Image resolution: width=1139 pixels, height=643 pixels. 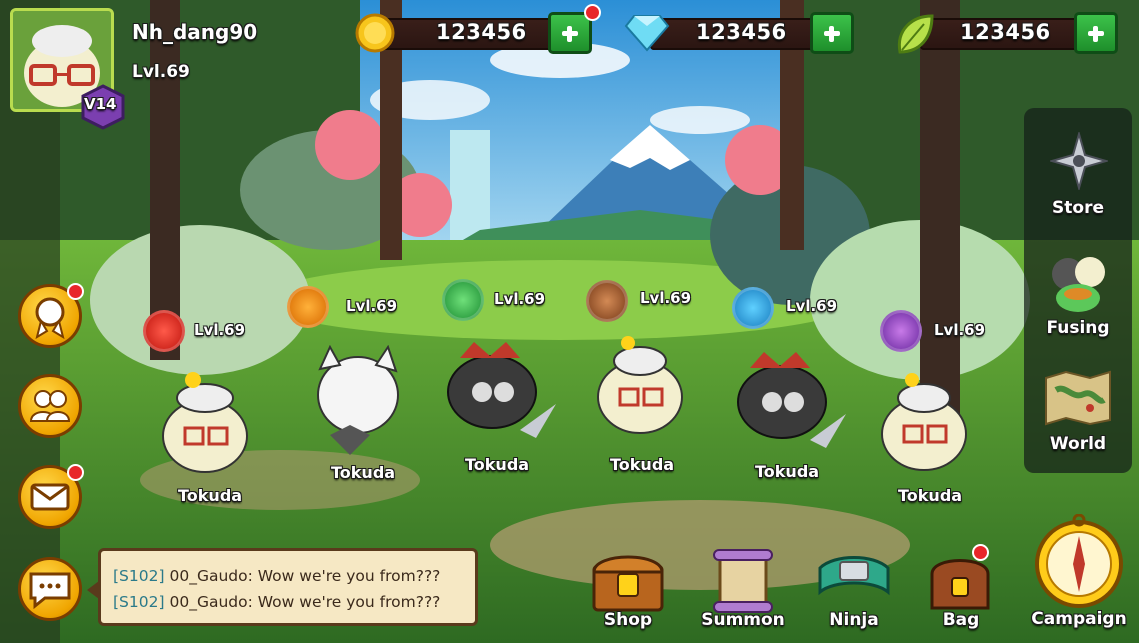 I want to click on friends-button, so click(x=50, y=406).